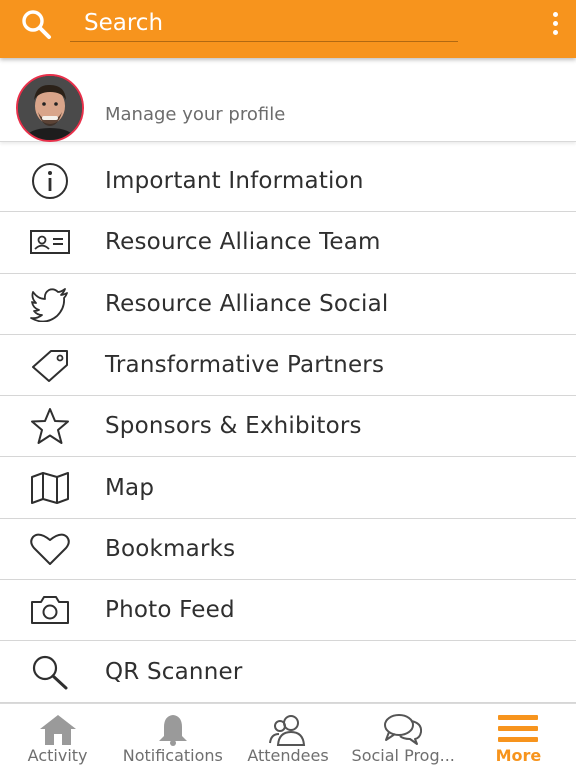 The image size is (576, 768). I want to click on home-icon, so click(58, 729).